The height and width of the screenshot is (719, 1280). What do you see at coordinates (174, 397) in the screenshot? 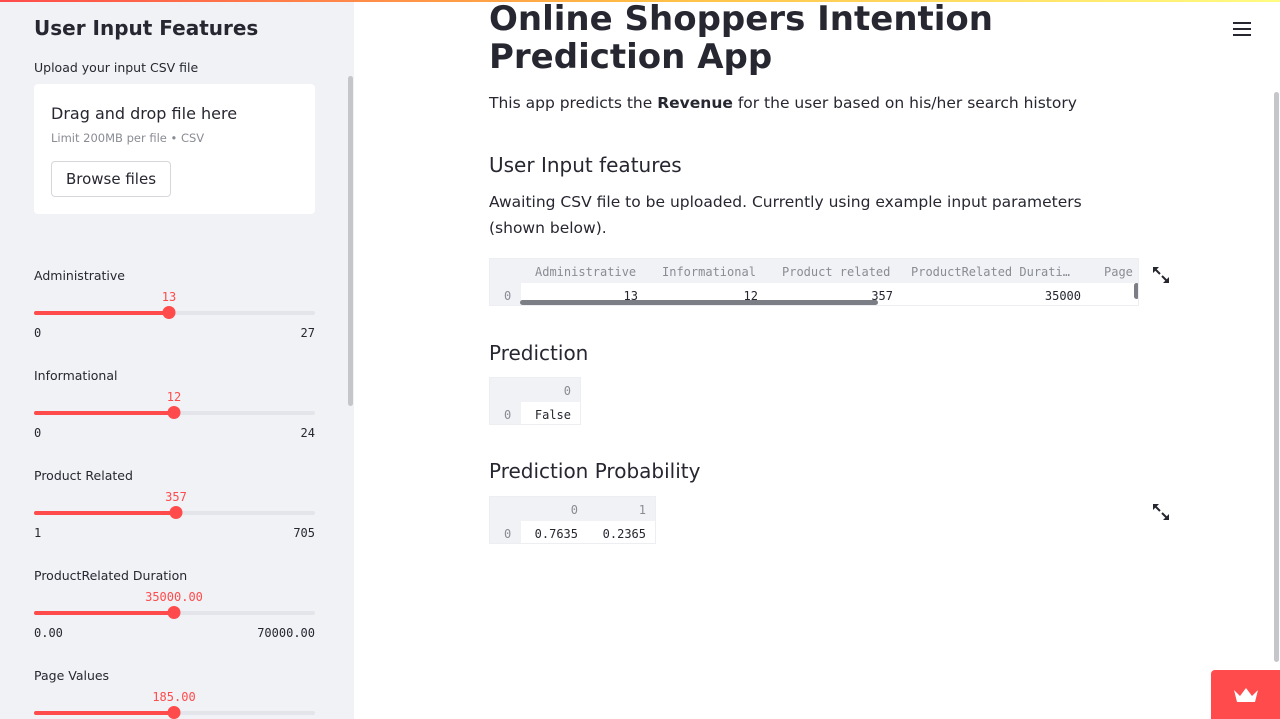
I see `slider-value: 12` at bounding box center [174, 397].